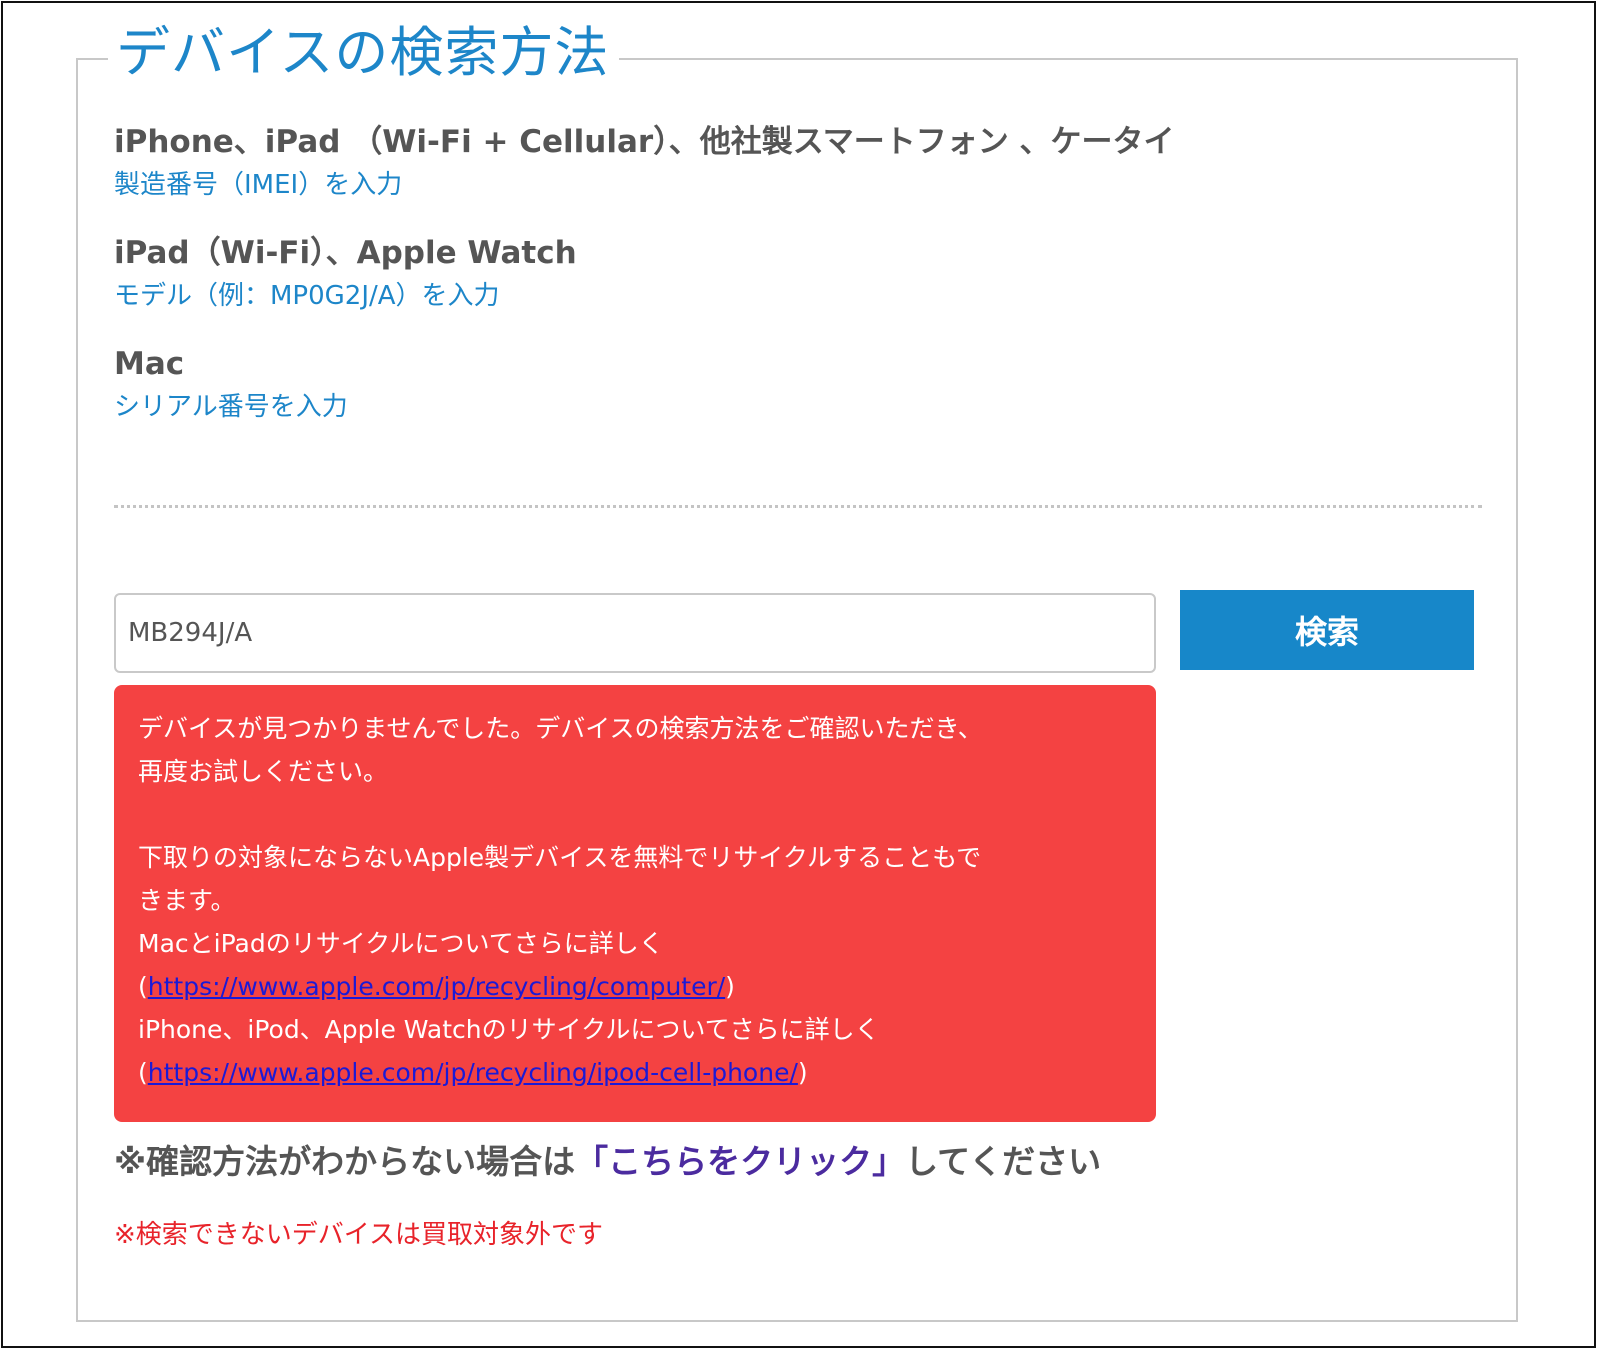 This screenshot has width=1600, height=1352. I want to click on device-group-hint: 製造番号（IMEI）を入力, so click(258, 185).